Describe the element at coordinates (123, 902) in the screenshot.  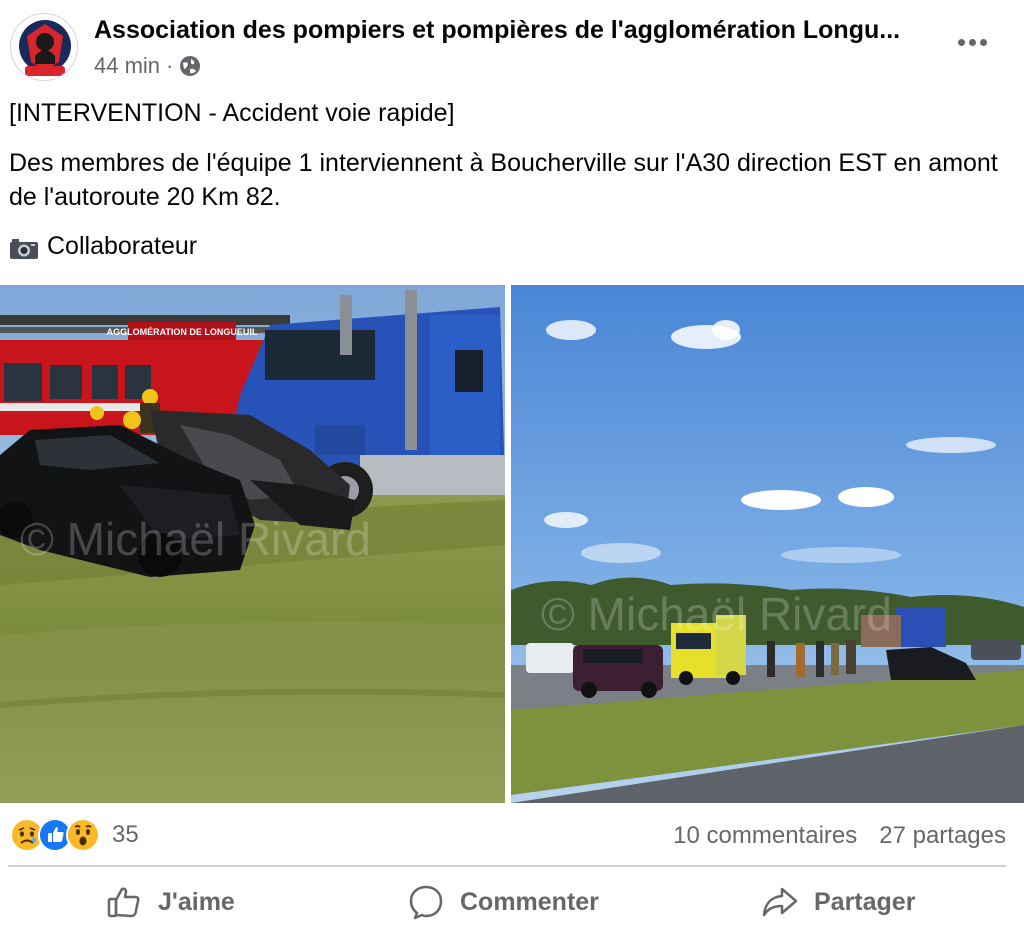
I see `thumbs-up-icon` at that location.